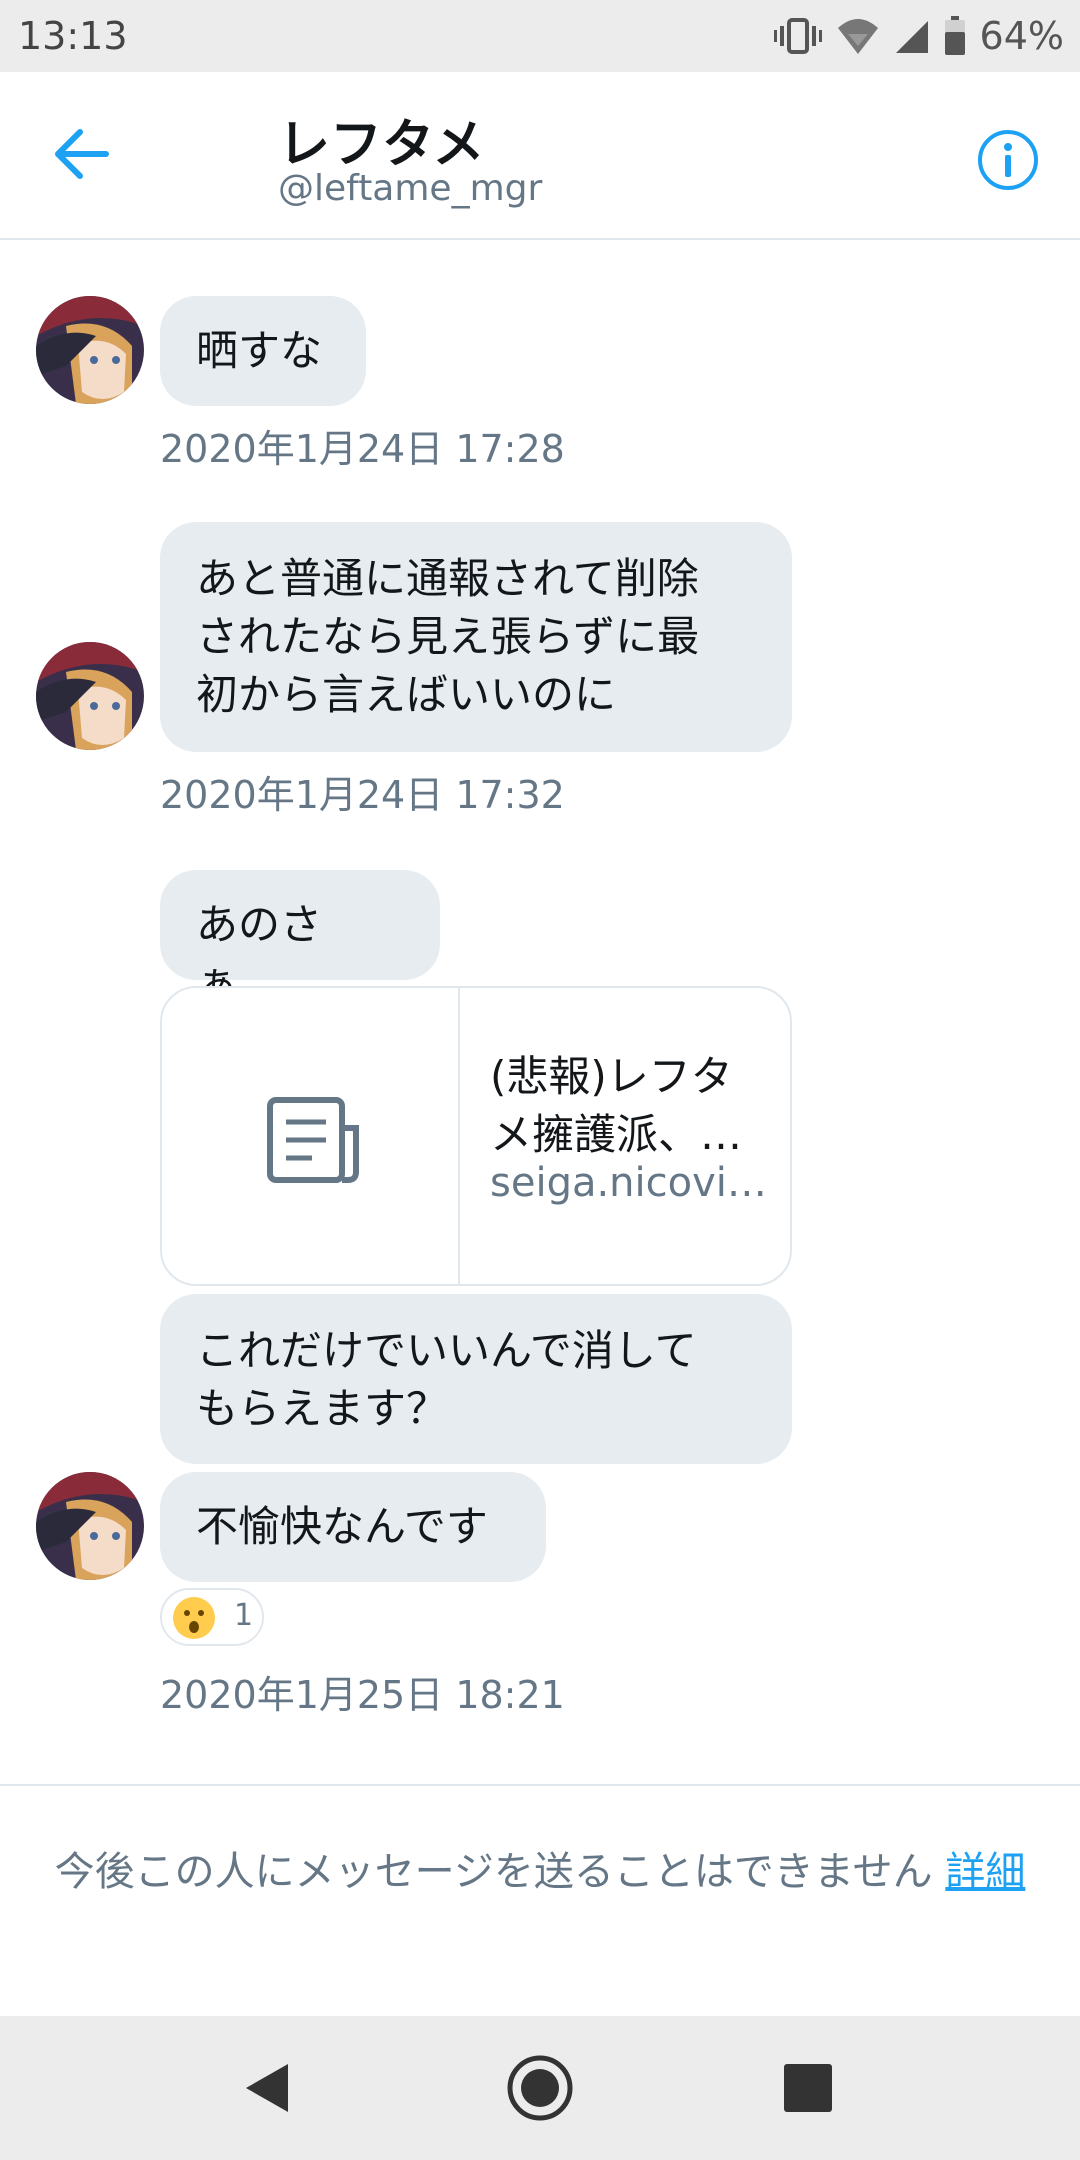  I want to click on nav-recents-button, so click(808, 2088).